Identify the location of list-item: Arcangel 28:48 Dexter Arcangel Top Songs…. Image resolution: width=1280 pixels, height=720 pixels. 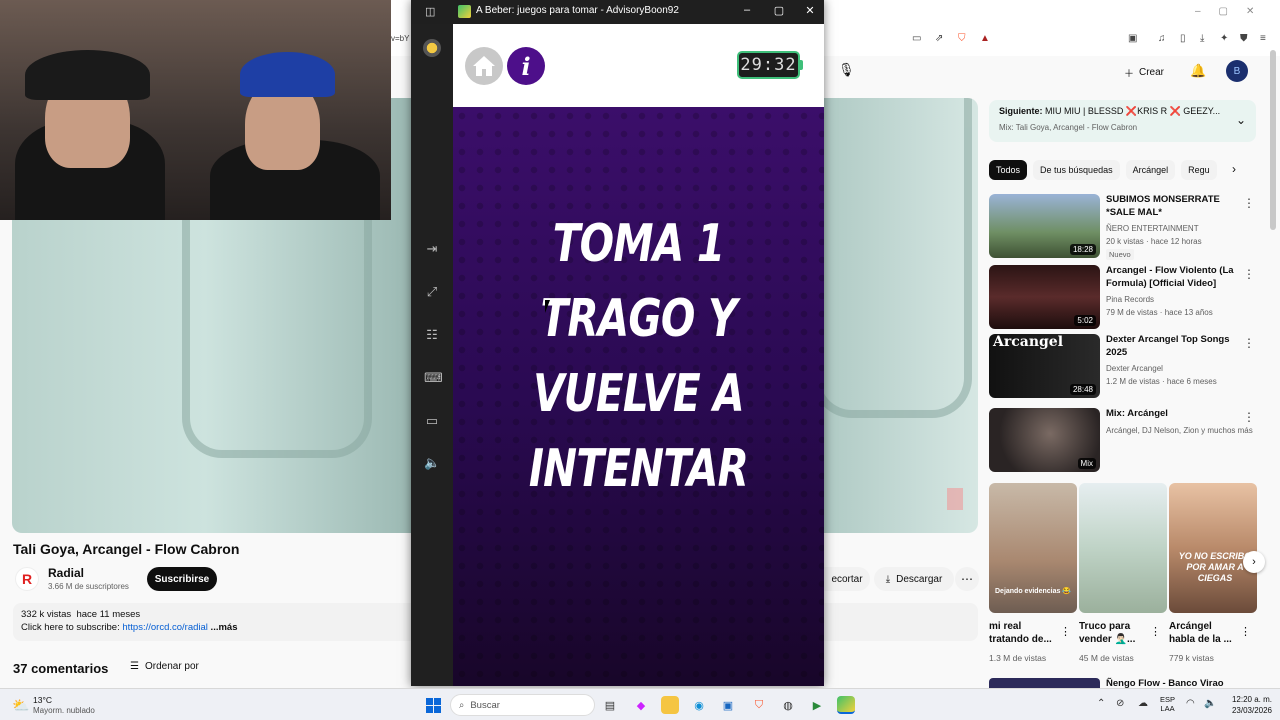
(1124, 366).